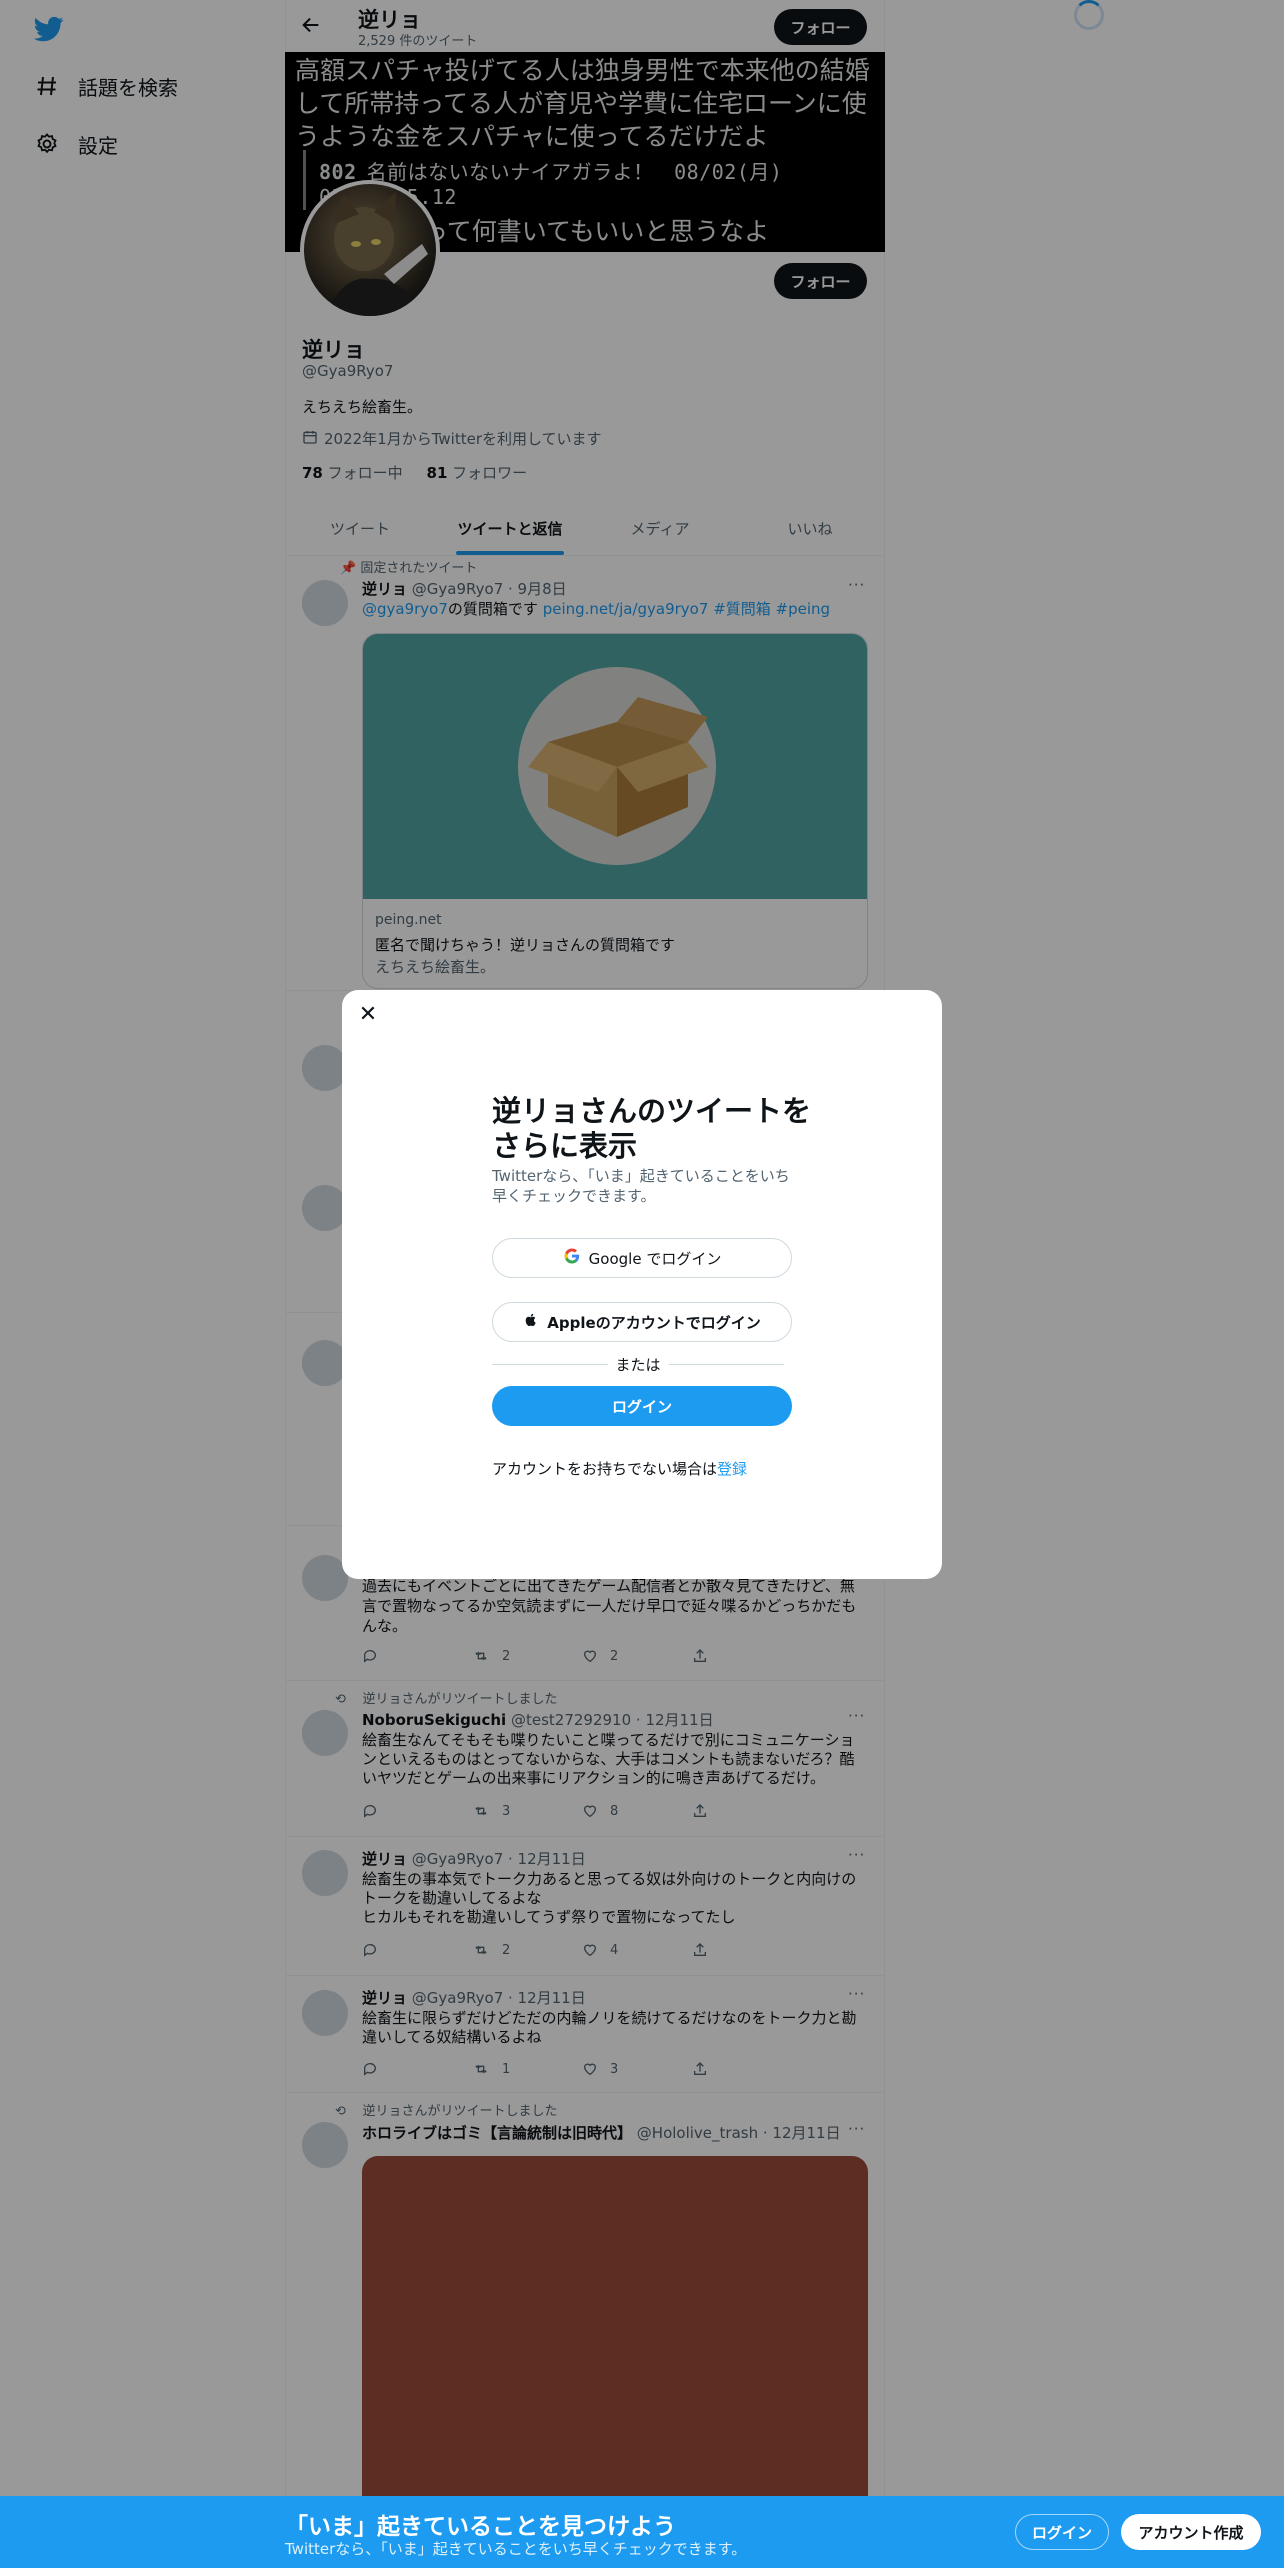 The height and width of the screenshot is (2568, 1284). I want to click on google-login-button: Google でログイン, so click(642, 1258).